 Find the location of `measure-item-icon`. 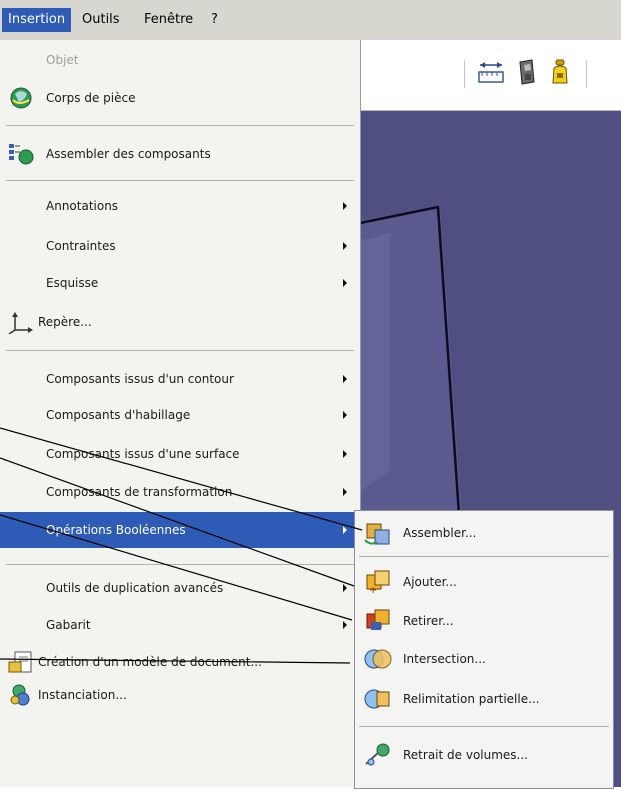

measure-item-icon is located at coordinates (527, 72).